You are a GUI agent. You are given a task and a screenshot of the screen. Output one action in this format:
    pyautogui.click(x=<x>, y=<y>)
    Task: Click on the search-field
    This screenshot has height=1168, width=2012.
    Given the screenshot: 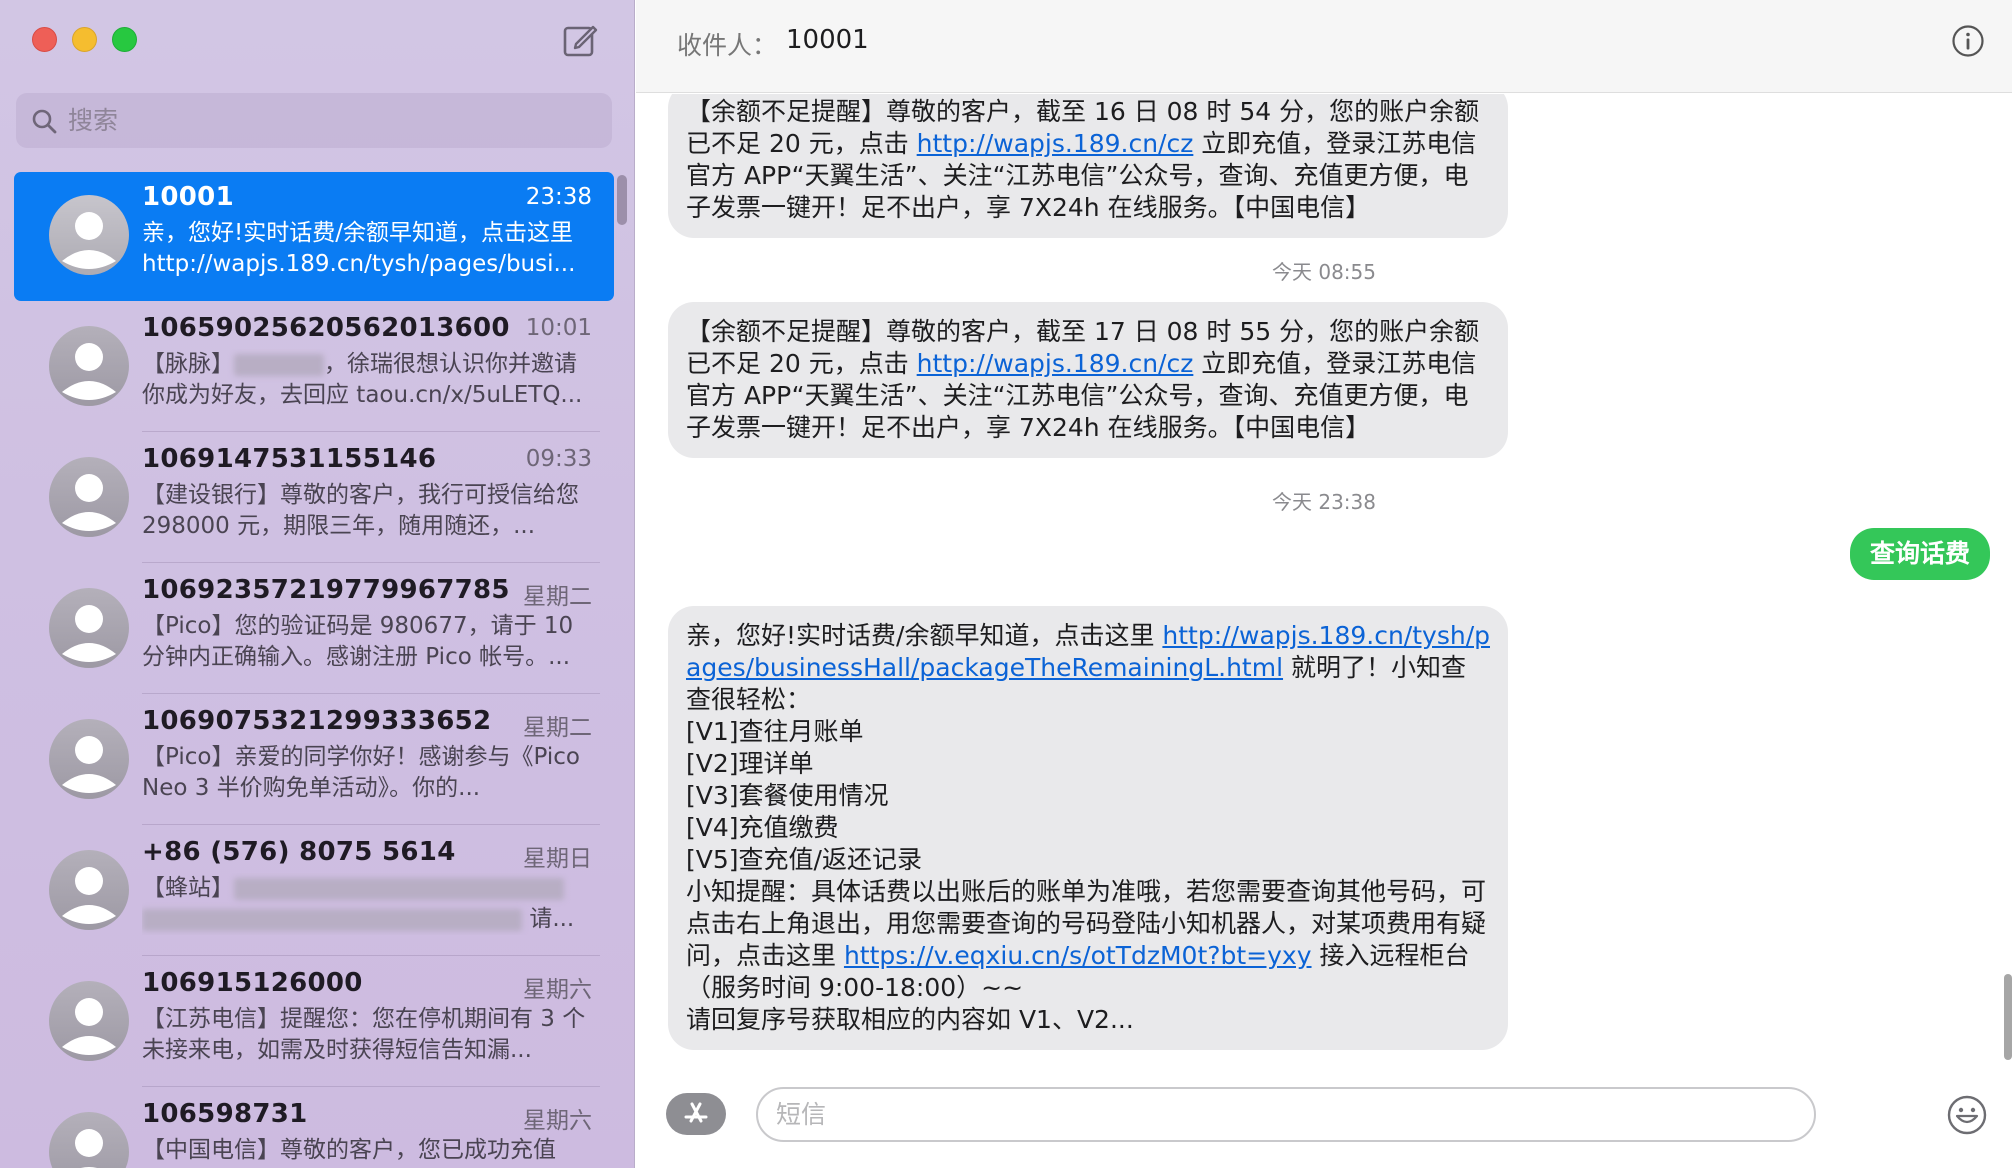 What is the action you would take?
    pyautogui.click(x=314, y=120)
    